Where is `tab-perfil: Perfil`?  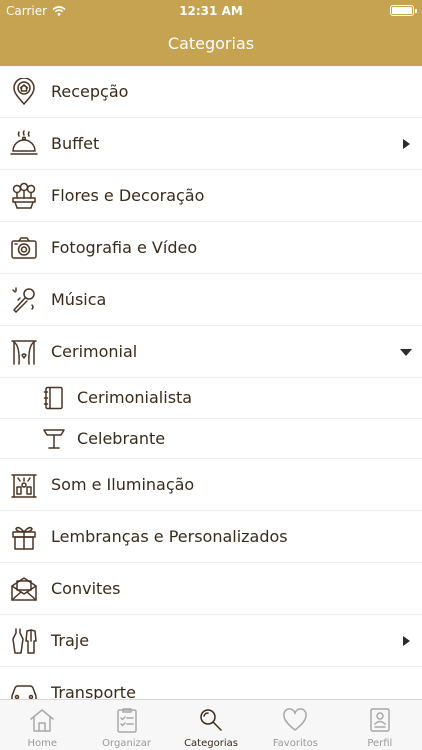 tab-perfil: Perfil is located at coordinates (380, 725).